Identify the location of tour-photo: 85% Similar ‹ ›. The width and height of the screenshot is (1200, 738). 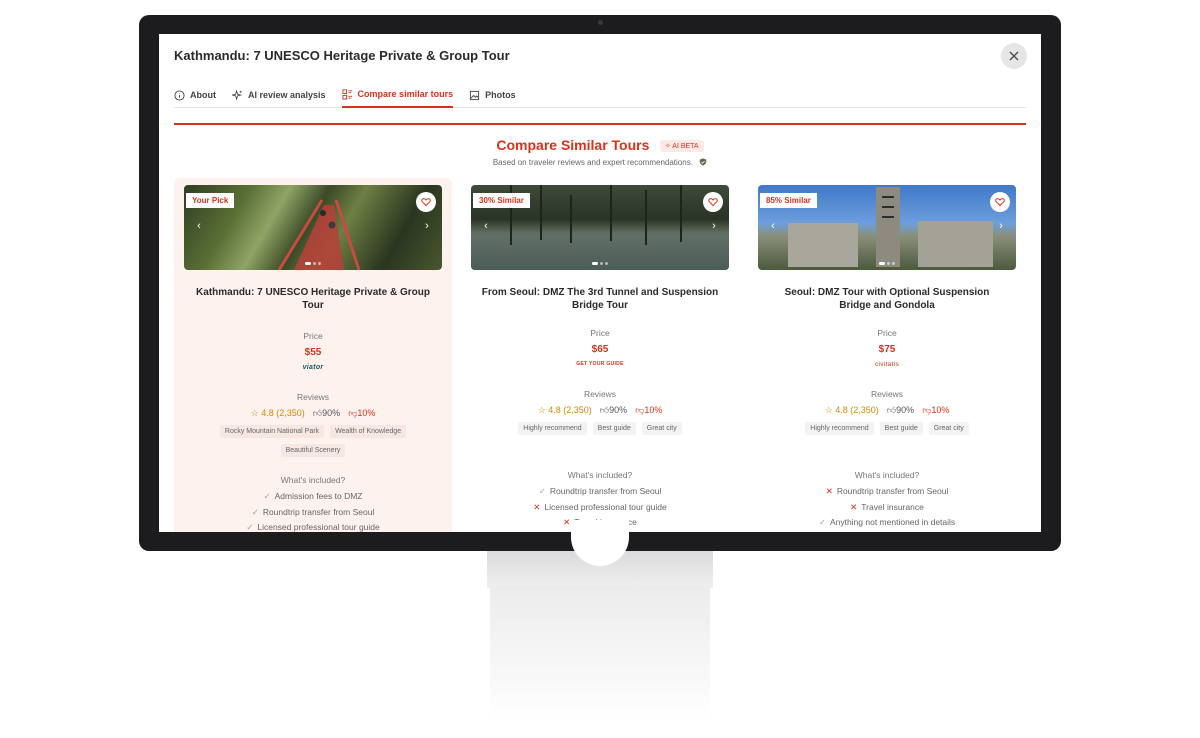
(887, 227).